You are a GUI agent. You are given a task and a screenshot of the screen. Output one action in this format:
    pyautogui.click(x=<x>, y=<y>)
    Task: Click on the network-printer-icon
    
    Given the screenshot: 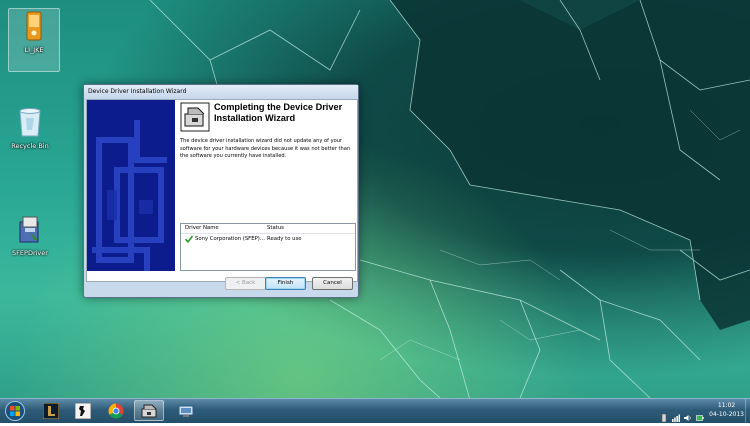 What is the action you would take?
    pyautogui.click(x=186, y=411)
    